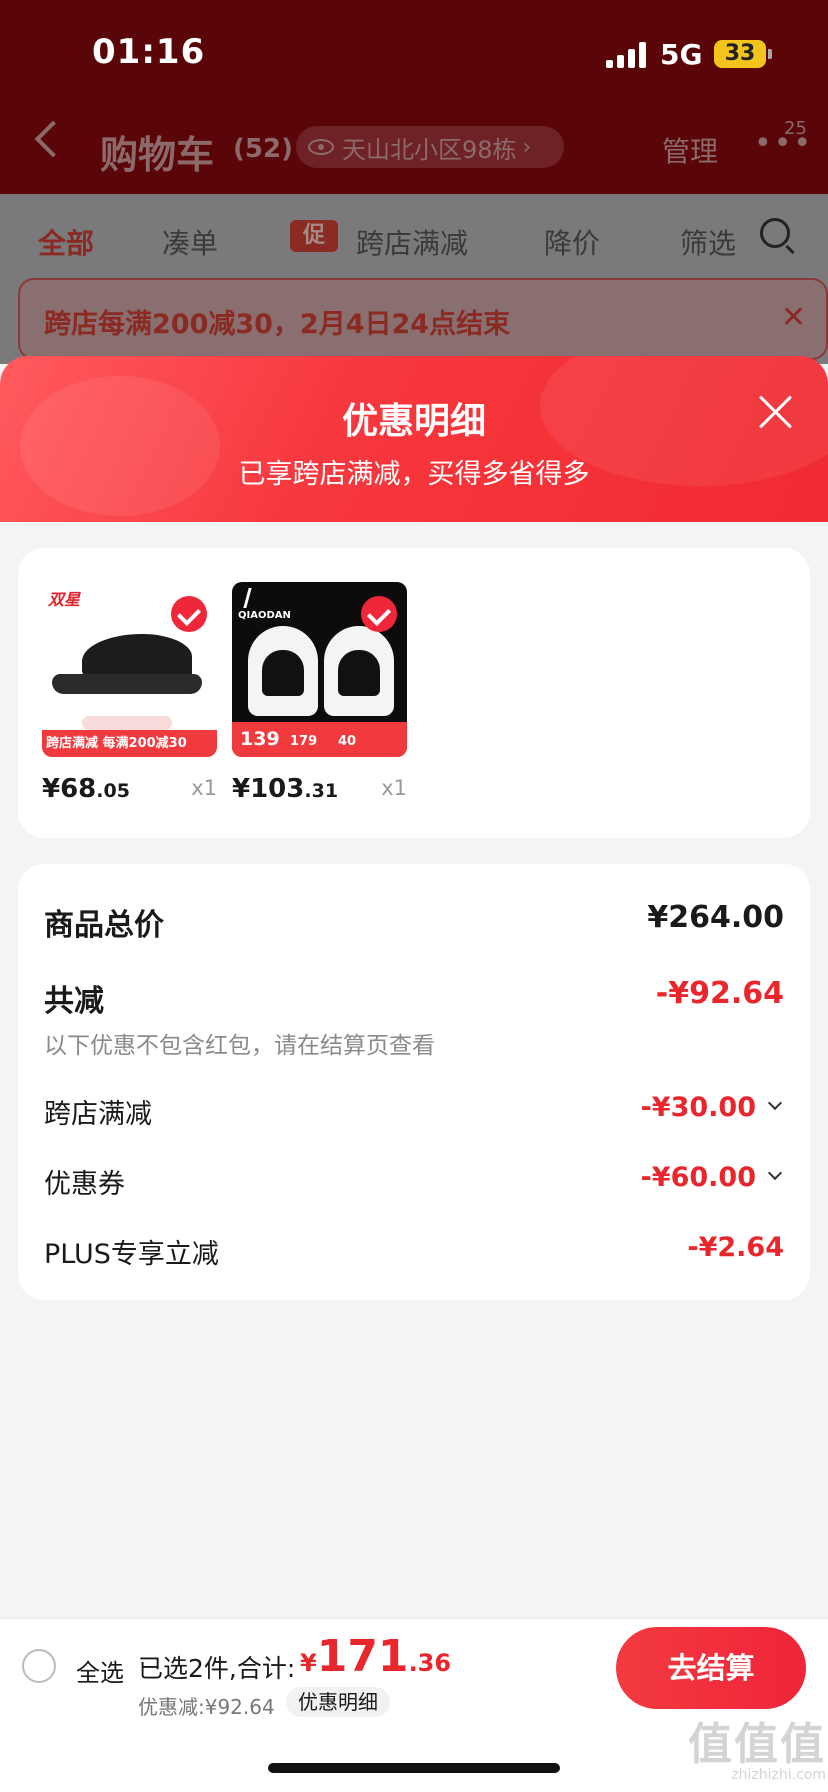  Describe the element at coordinates (627, 55) in the screenshot. I see `signal-icon` at that location.